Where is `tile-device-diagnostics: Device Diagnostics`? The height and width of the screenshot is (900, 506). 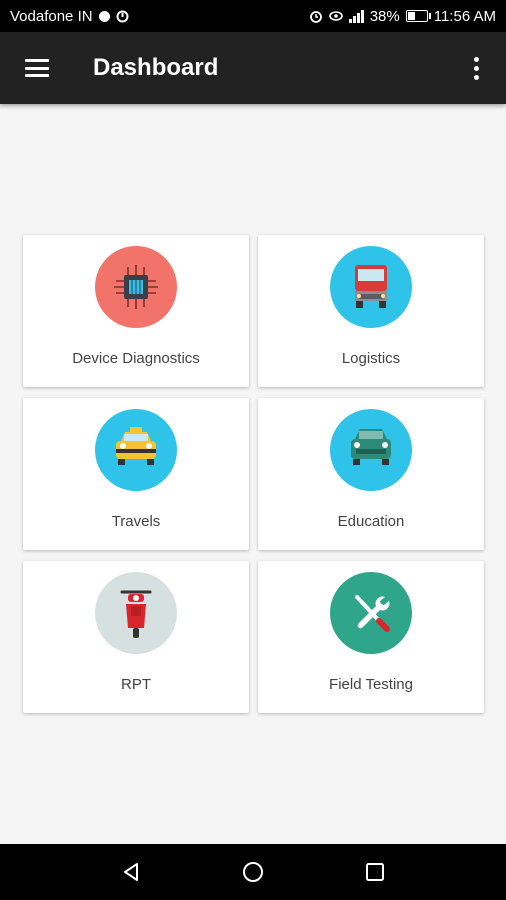 tile-device-diagnostics: Device Diagnostics is located at coordinates (136, 311).